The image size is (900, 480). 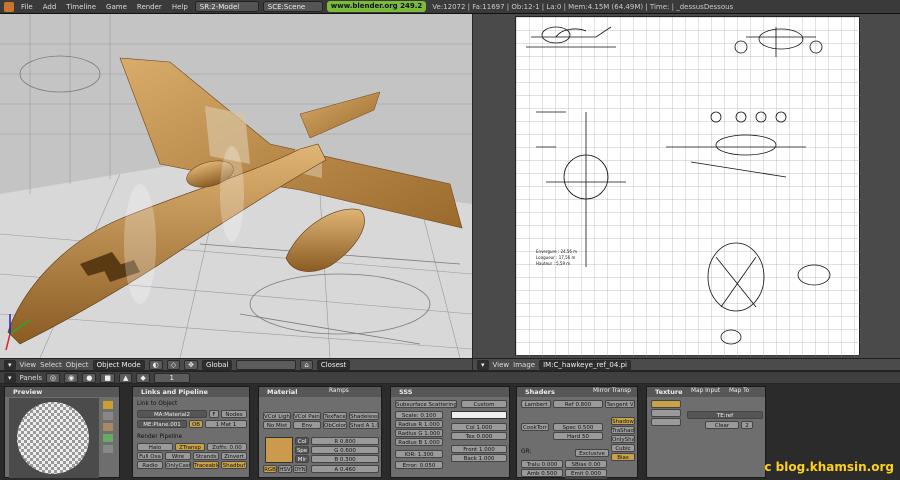 I want to click on menu-add: Add, so click(x=50, y=7).